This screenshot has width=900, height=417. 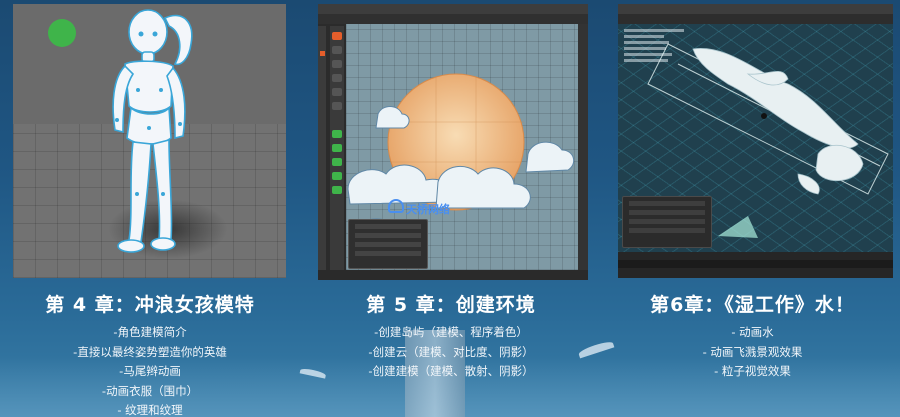 What do you see at coordinates (752, 332) in the screenshot?
I see `list-item: - 动画水` at bounding box center [752, 332].